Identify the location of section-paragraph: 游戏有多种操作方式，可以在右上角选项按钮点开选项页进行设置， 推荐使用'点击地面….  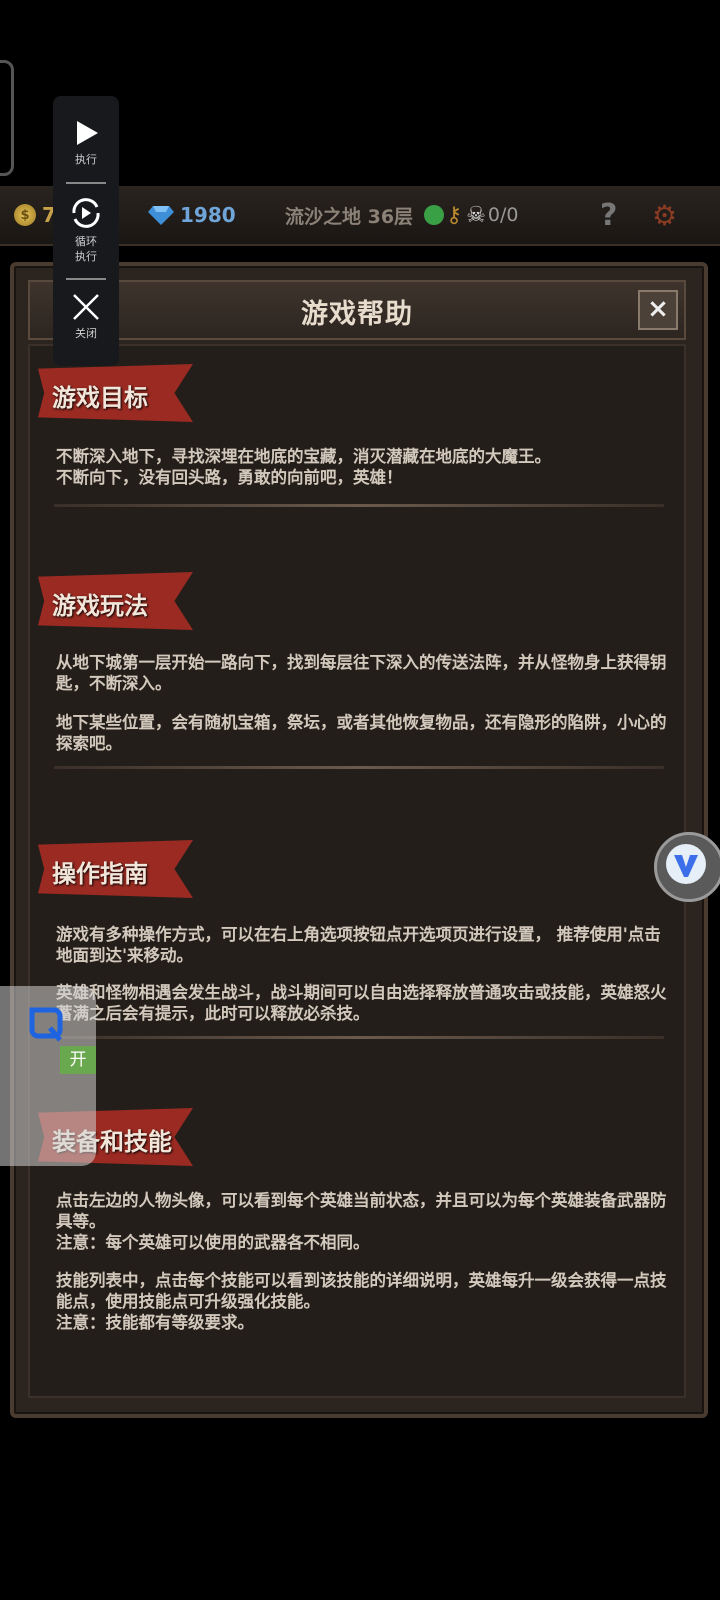
(358, 945).